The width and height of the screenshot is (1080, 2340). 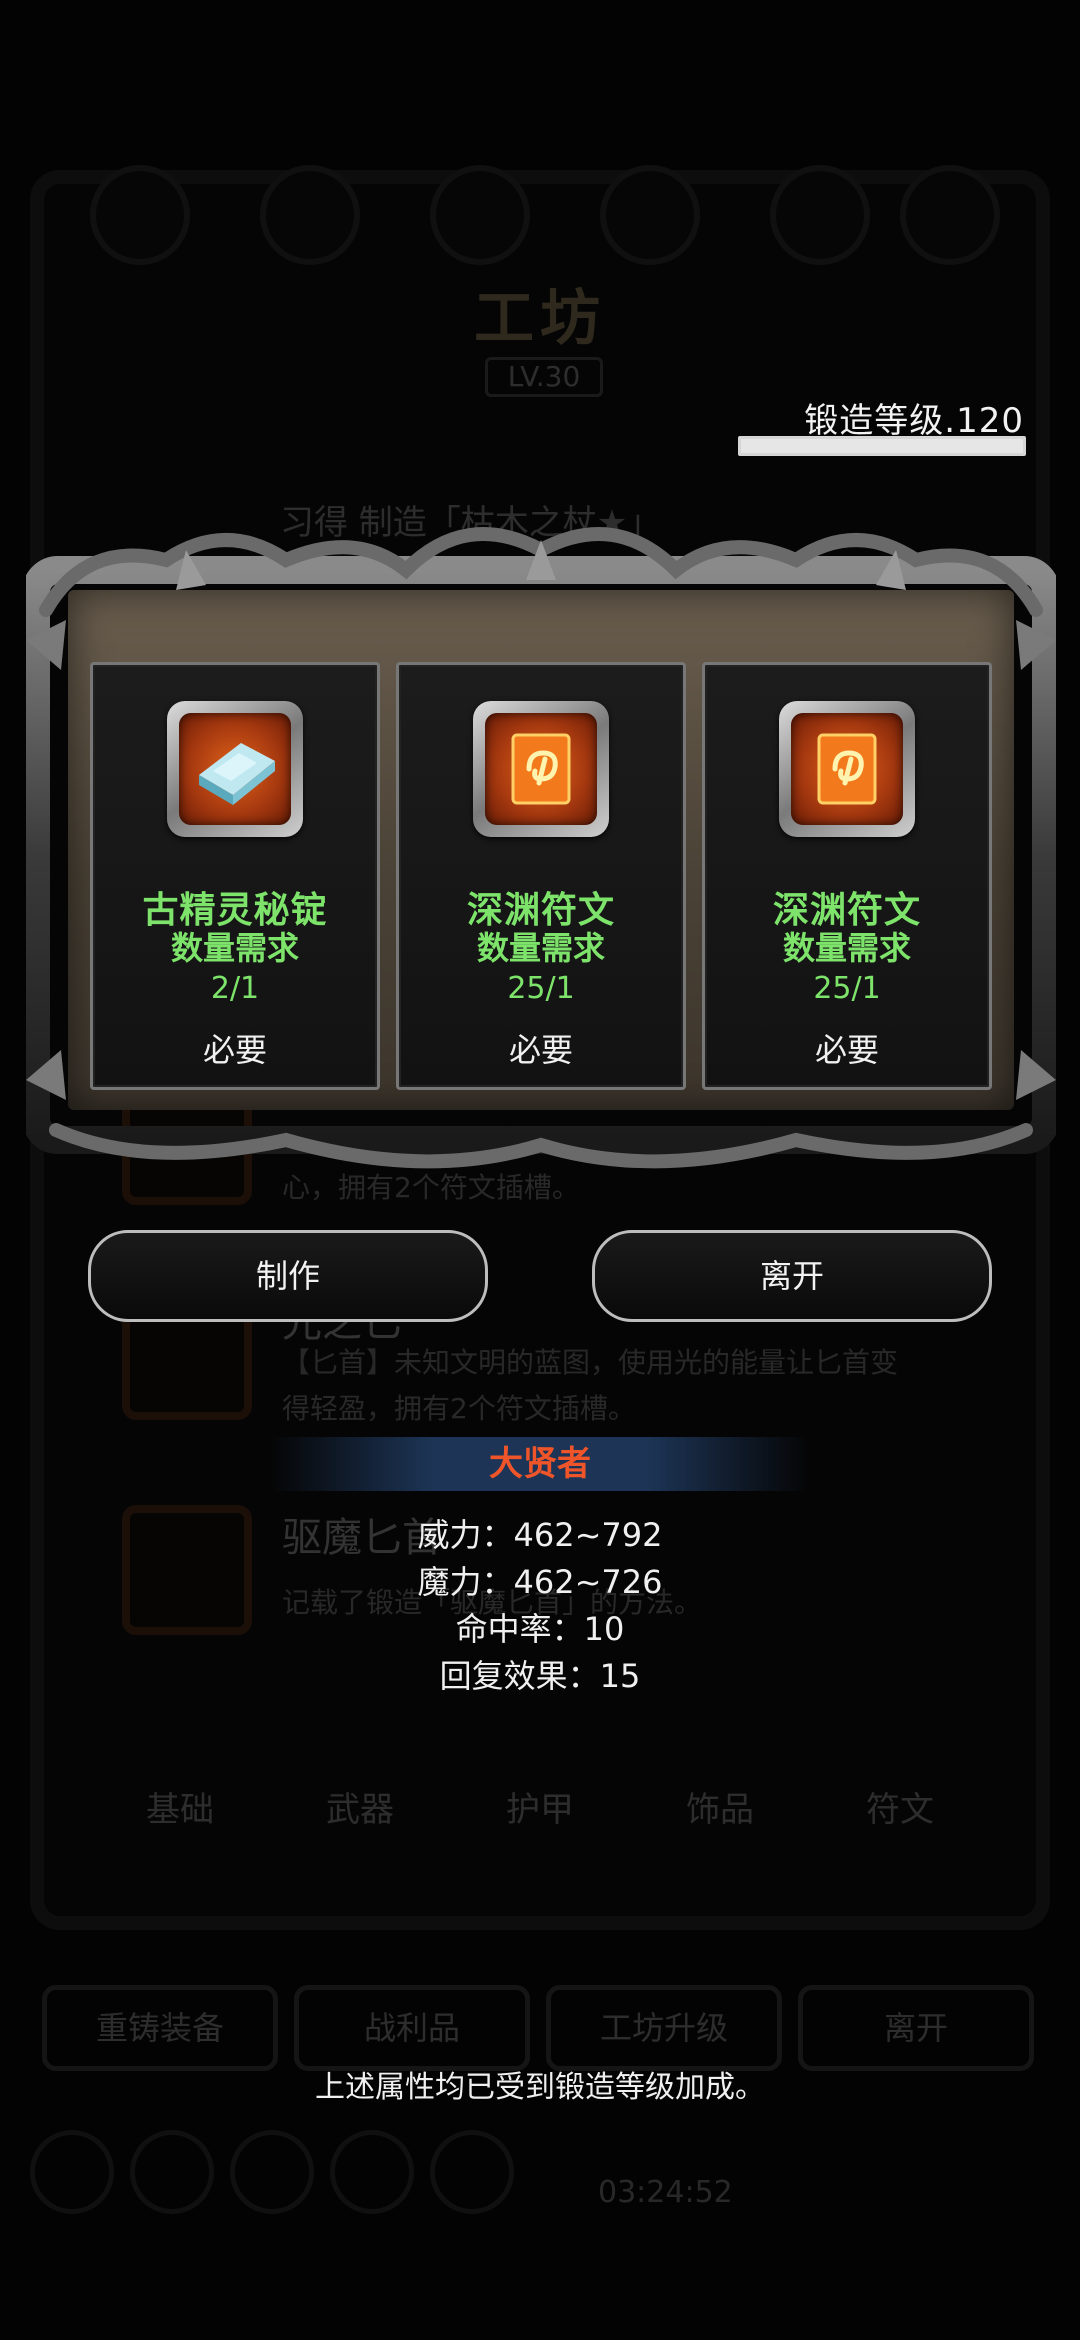 What do you see at coordinates (665, 2192) in the screenshot?
I see `clock: 03:24:52` at bounding box center [665, 2192].